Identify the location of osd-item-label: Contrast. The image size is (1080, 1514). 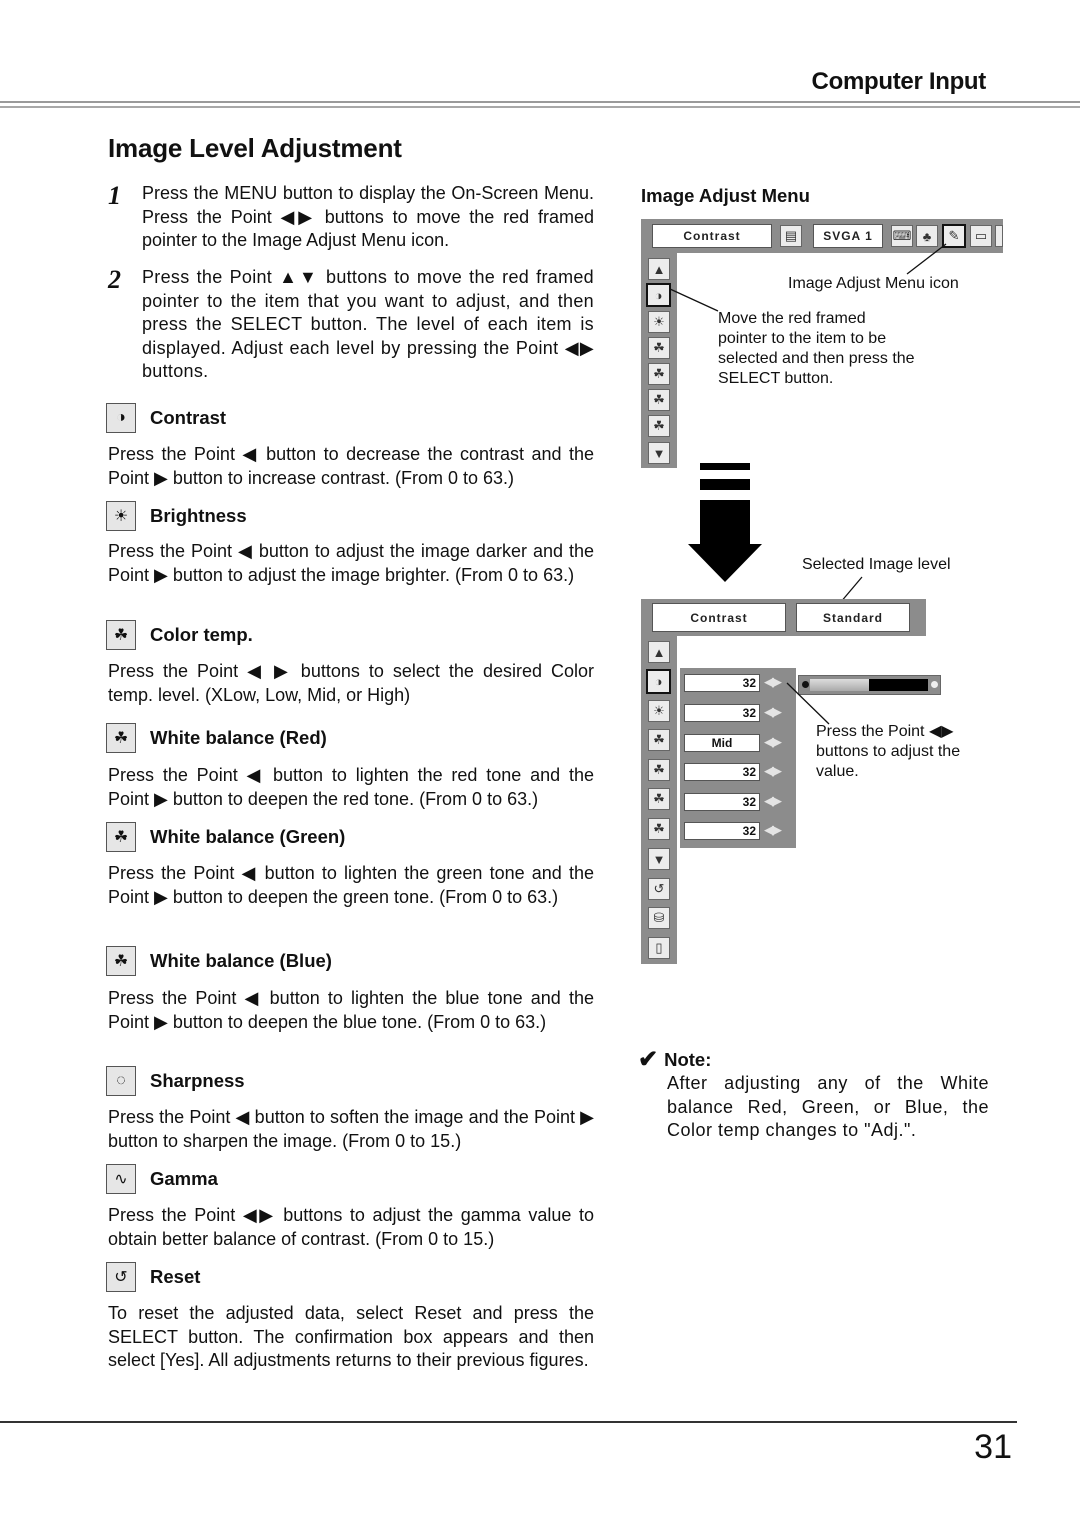
(719, 617).